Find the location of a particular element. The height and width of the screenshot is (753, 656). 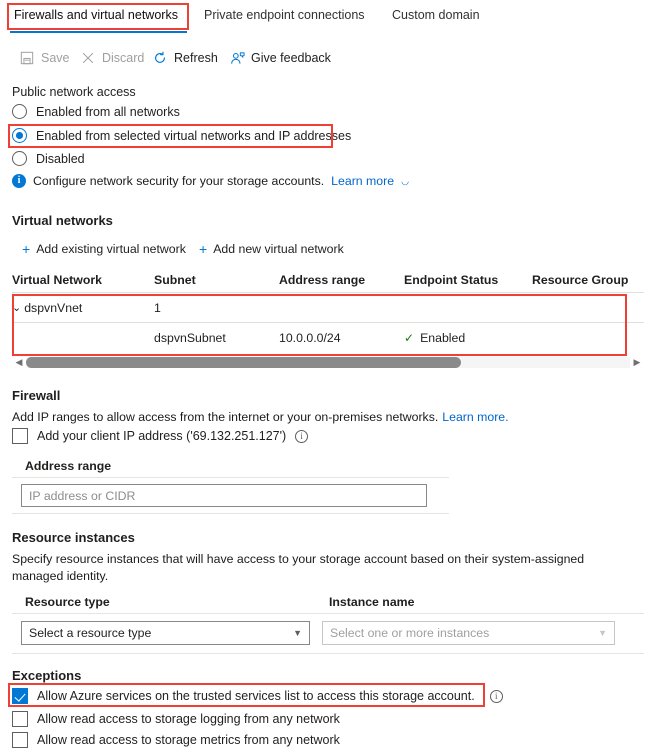

radio-disabled: Disabled is located at coordinates (48, 158).